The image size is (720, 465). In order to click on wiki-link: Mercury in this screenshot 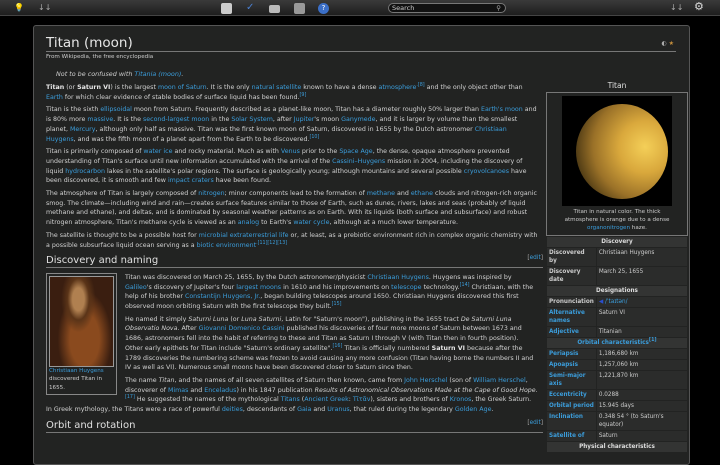, I will do `click(83, 129)`.